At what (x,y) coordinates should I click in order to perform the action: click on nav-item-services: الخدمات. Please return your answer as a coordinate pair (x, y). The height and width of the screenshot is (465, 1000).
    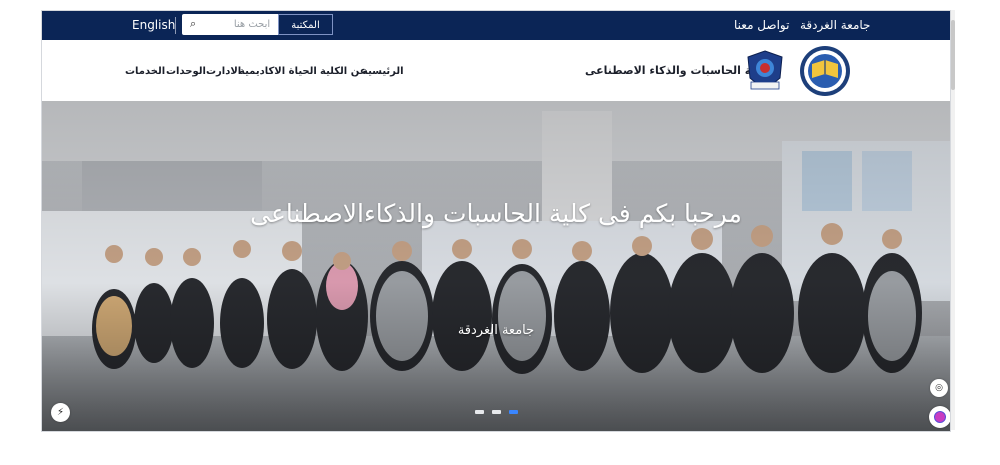
    Looking at the image, I should click on (145, 71).